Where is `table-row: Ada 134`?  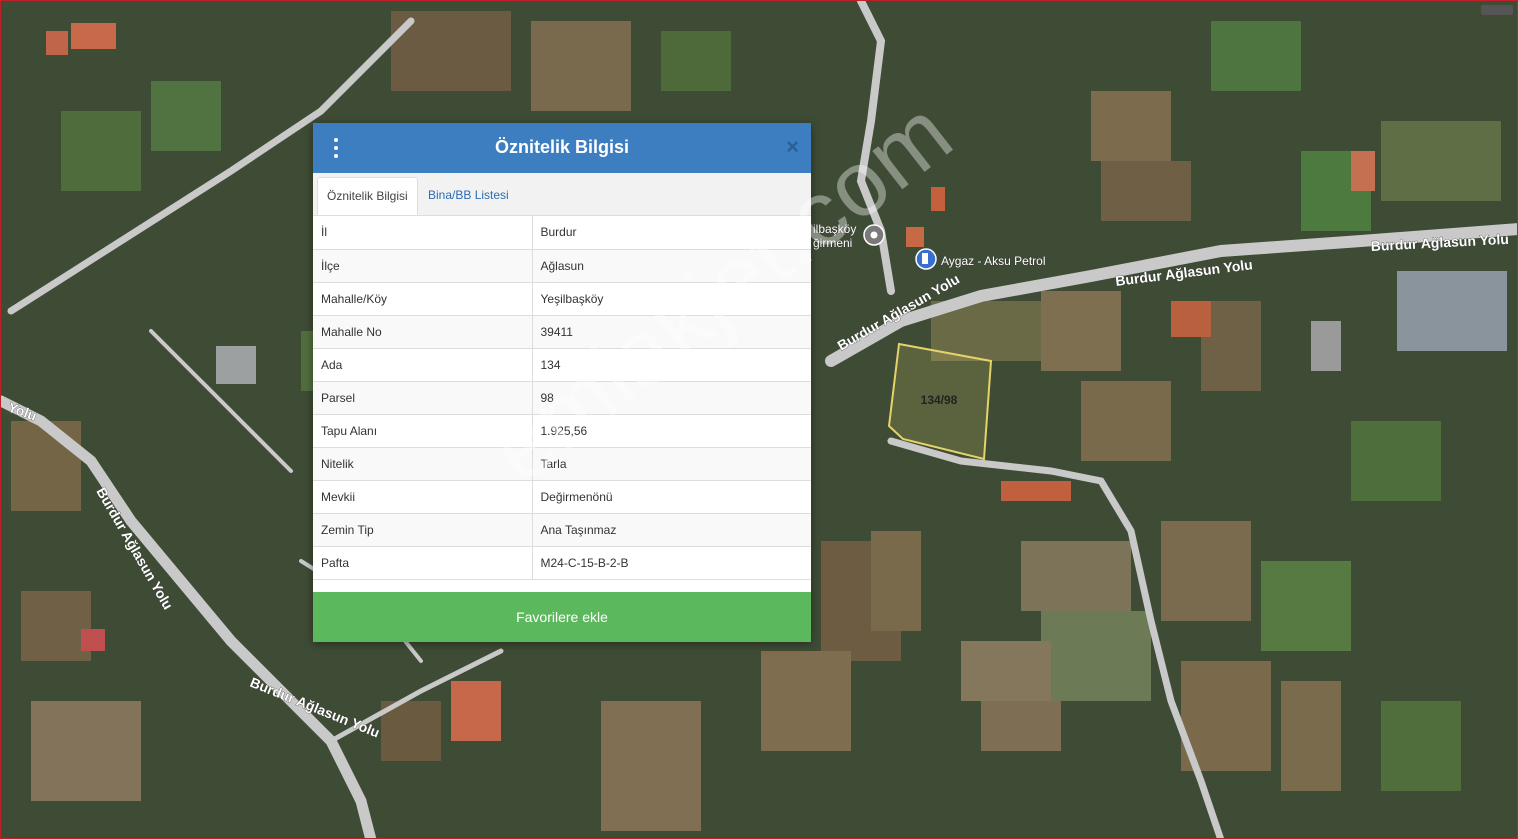
table-row: Ada 134 is located at coordinates (562, 365).